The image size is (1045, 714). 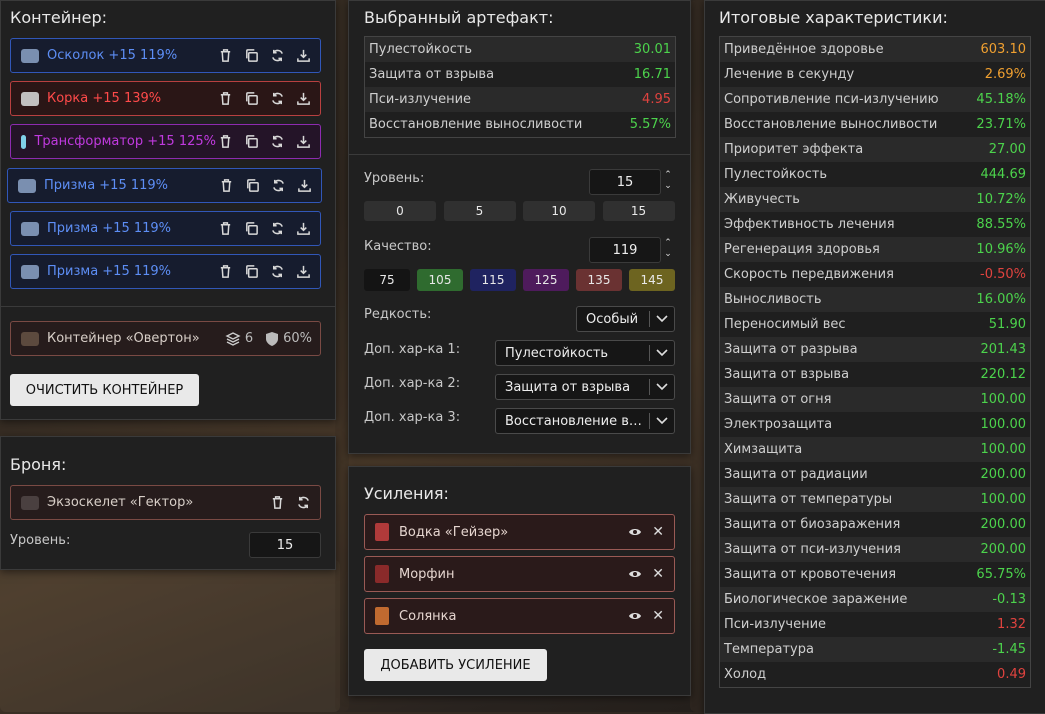 I want to click on stat-name: Пси-излучение, so click(x=420, y=99).